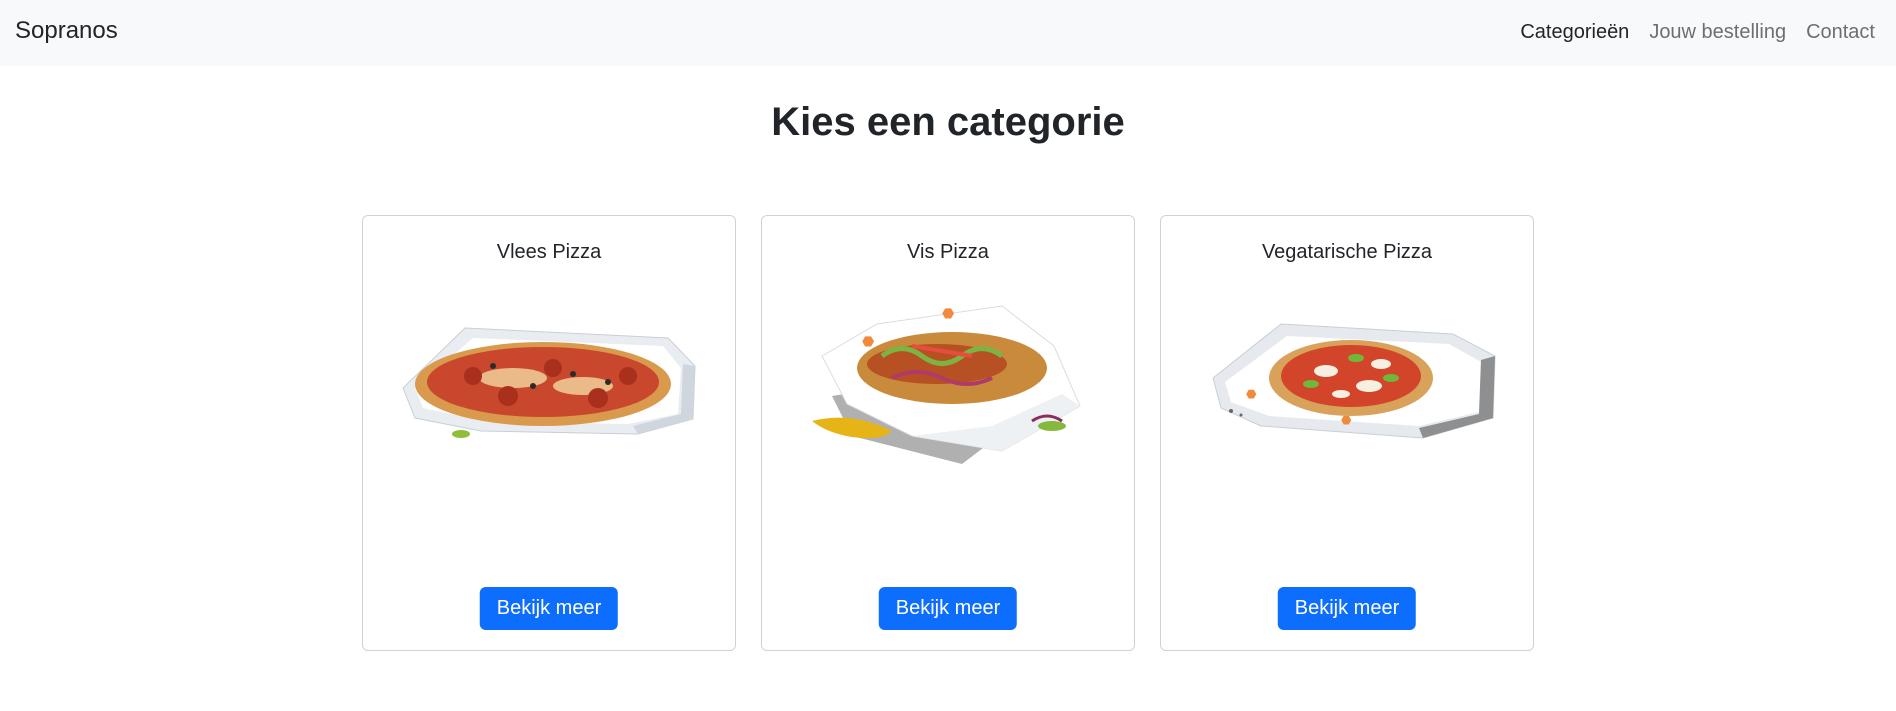  Describe the element at coordinates (1354, 381) in the screenshot. I see `veggie-pizza-image: ⬣ ⬣ ⬣` at that location.